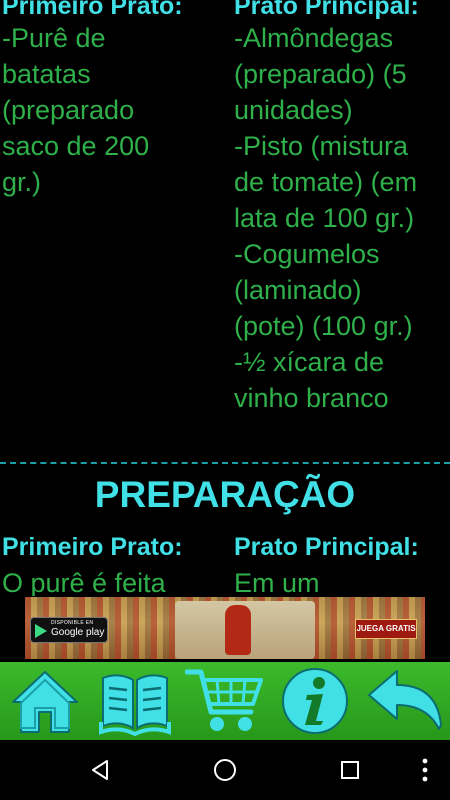  I want to click on ingredient-line: (pote) (100 gr.), so click(323, 326).